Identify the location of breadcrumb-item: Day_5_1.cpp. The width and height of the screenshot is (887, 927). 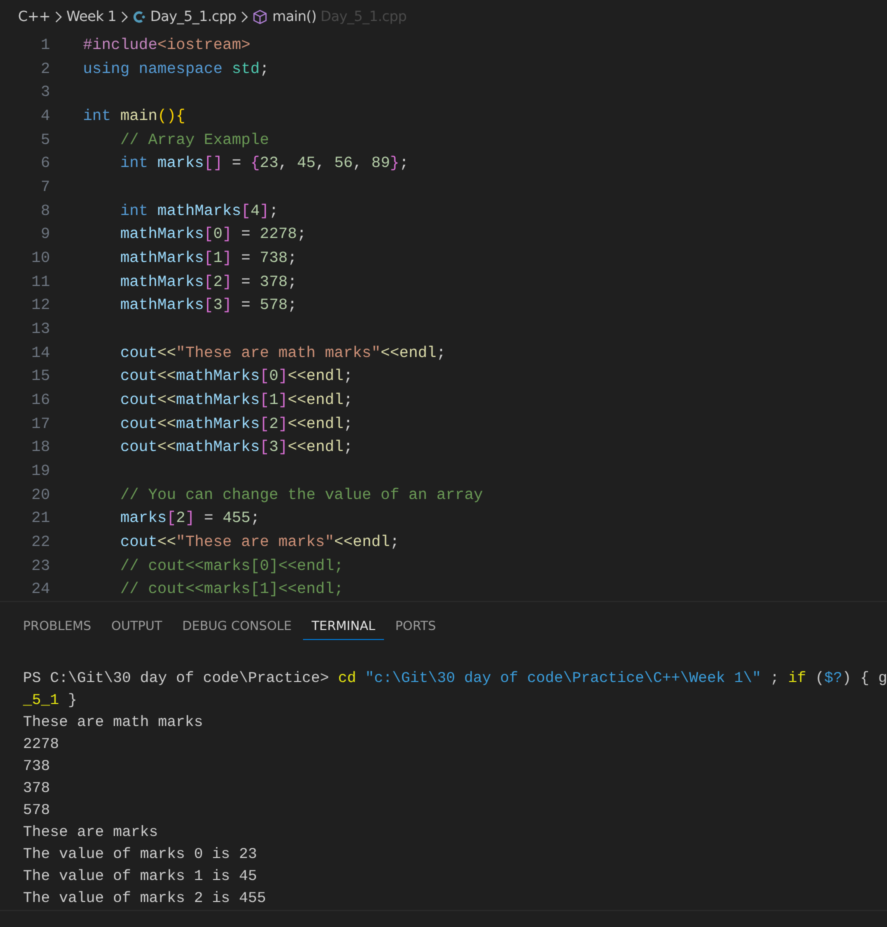
(193, 16).